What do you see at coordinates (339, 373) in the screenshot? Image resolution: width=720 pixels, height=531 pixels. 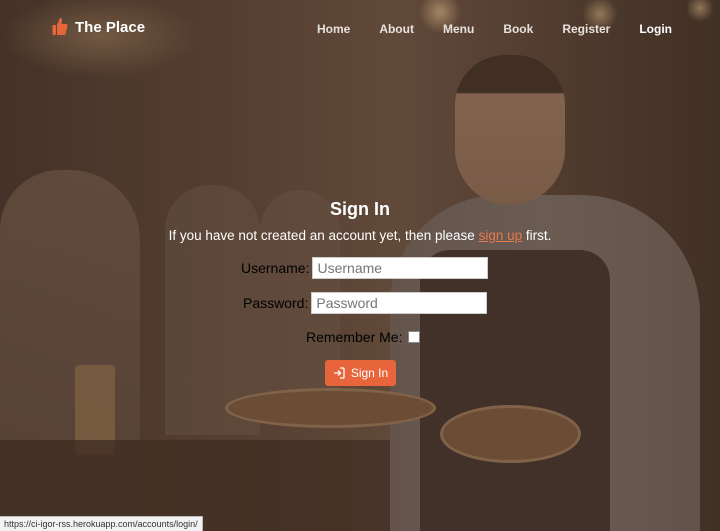 I see `sign-in-icon` at bounding box center [339, 373].